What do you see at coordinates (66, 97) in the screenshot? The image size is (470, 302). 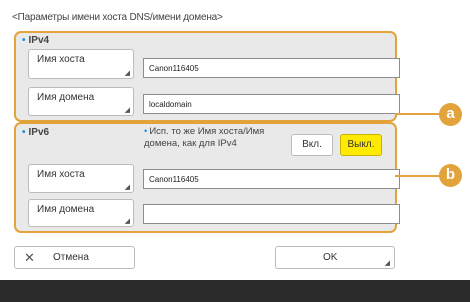 I see `ipv4-domain-name-label: Имя домена` at bounding box center [66, 97].